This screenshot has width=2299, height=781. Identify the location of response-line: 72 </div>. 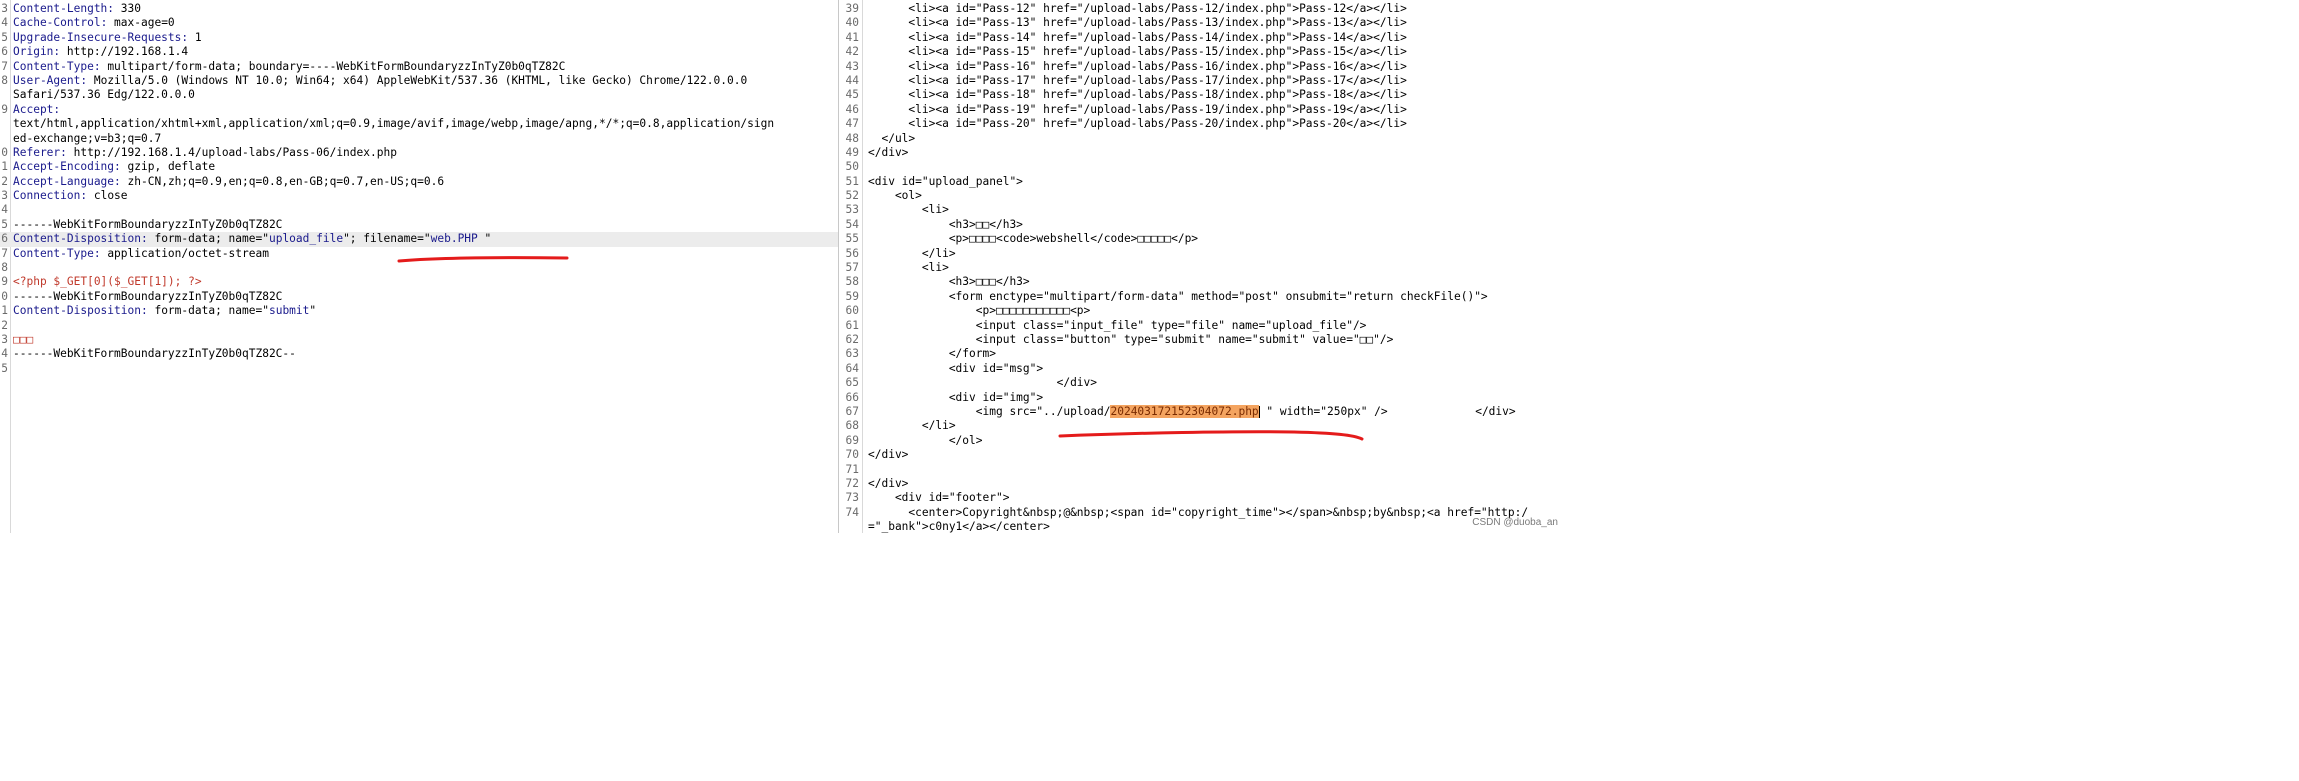
(1204, 484).